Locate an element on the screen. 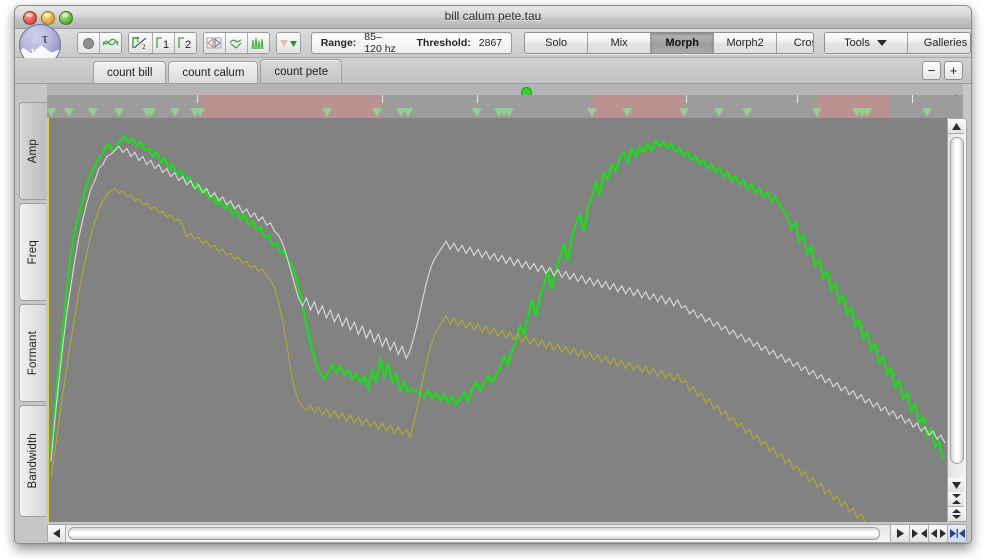 The width and height of the screenshot is (984, 559). sidetab-freq: Freq is located at coordinates (32, 252).